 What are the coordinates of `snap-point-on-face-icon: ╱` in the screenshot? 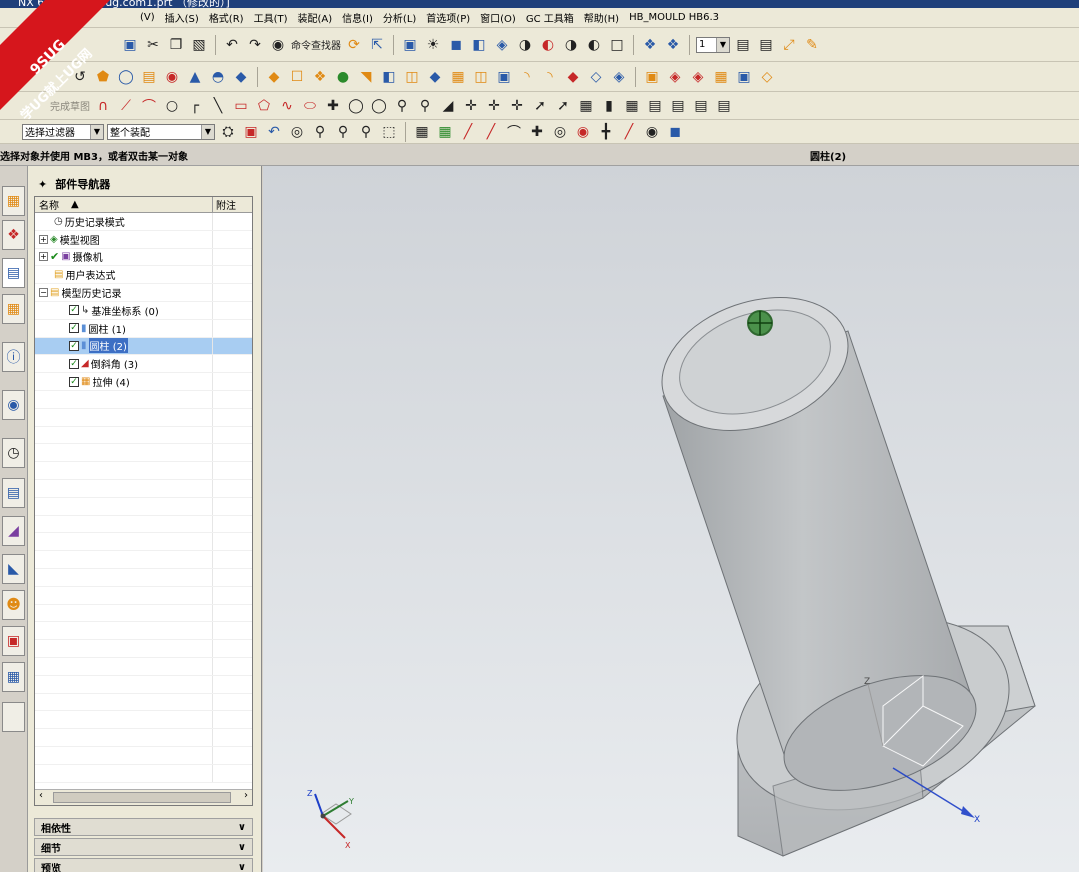 It's located at (629, 132).